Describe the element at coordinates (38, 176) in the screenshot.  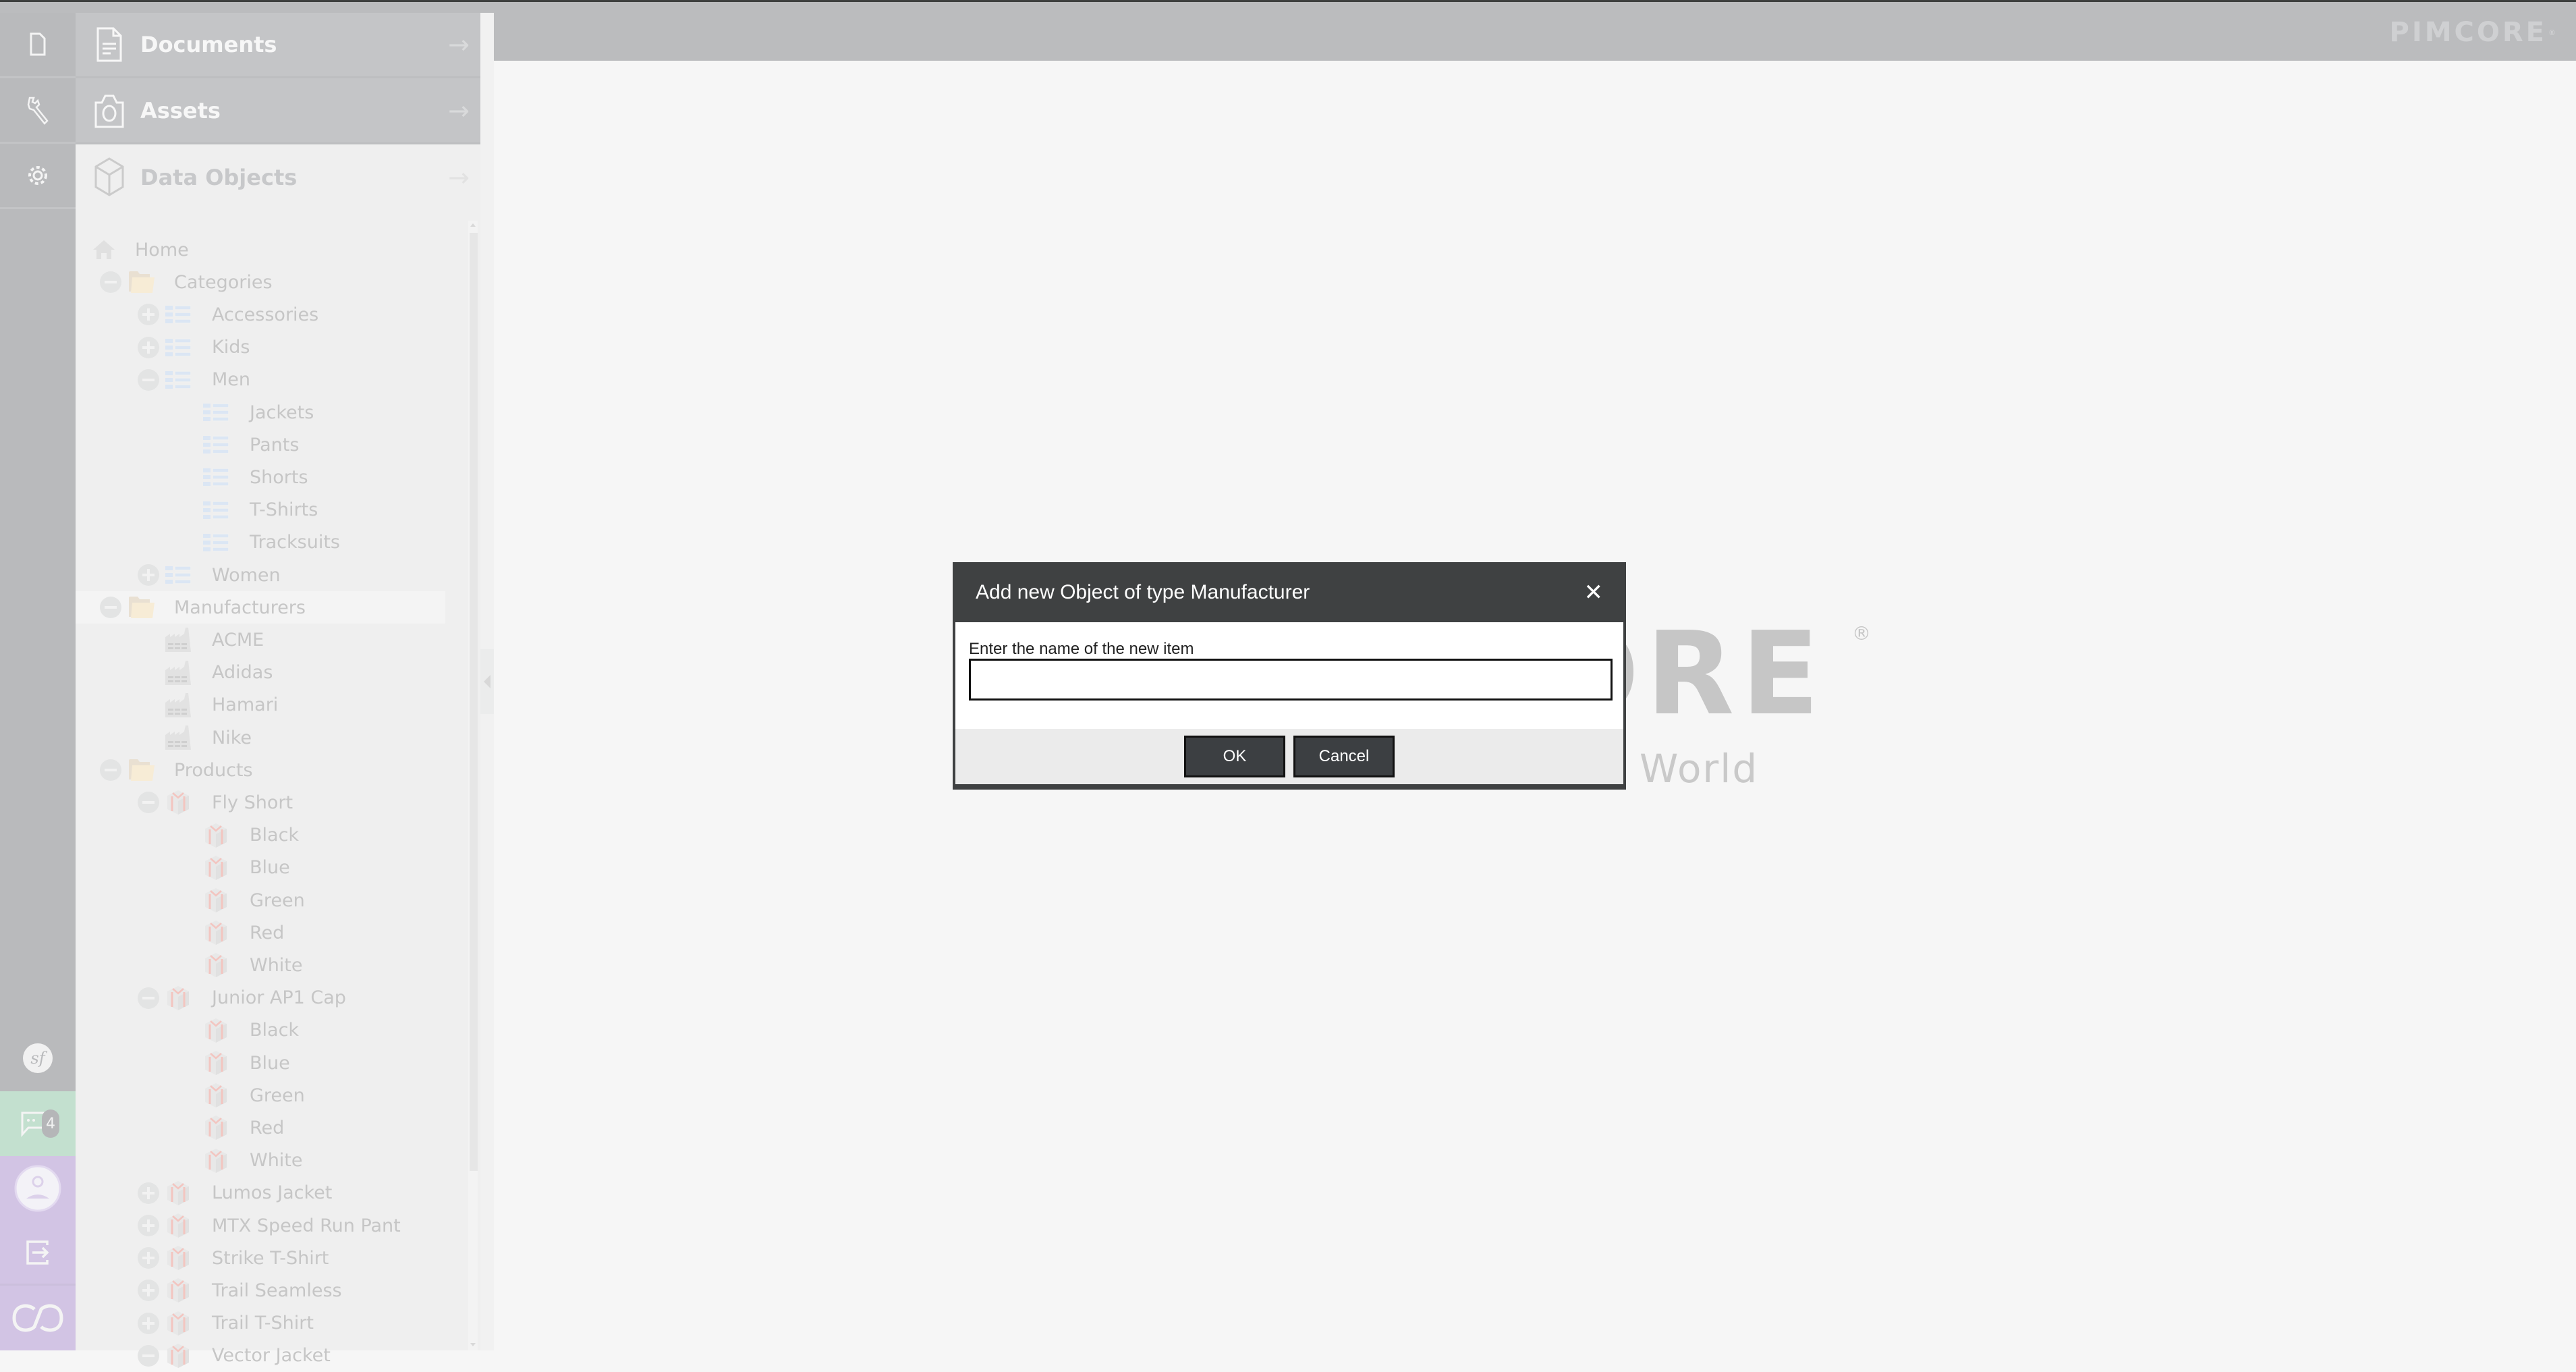
I see `toolbar-settings-button` at that location.